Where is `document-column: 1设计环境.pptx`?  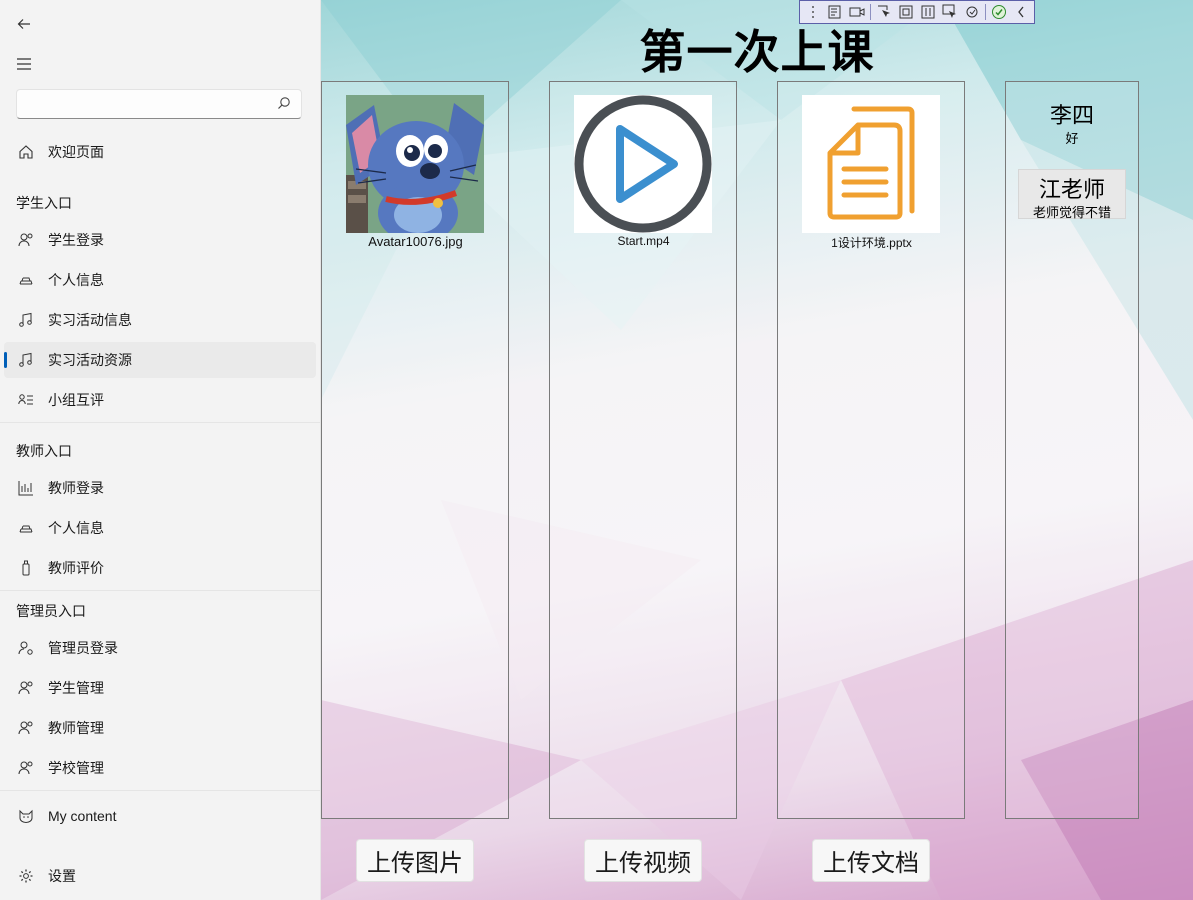
document-column: 1设计环境.pptx is located at coordinates (871, 450).